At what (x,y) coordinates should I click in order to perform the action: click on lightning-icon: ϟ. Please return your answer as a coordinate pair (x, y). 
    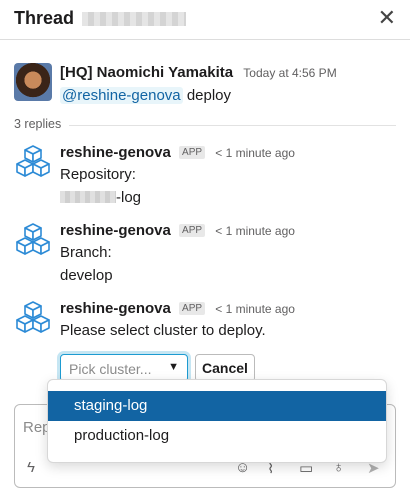
    Looking at the image, I should click on (31, 467).